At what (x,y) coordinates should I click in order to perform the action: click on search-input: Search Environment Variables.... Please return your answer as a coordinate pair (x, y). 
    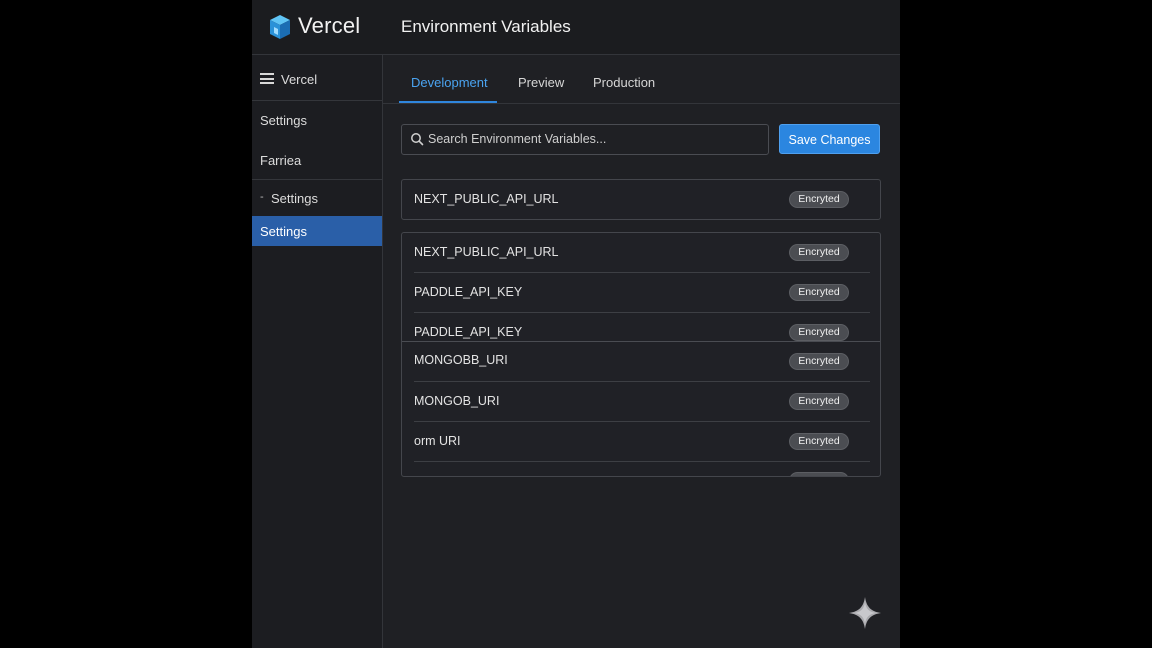
    Looking at the image, I should click on (585, 139).